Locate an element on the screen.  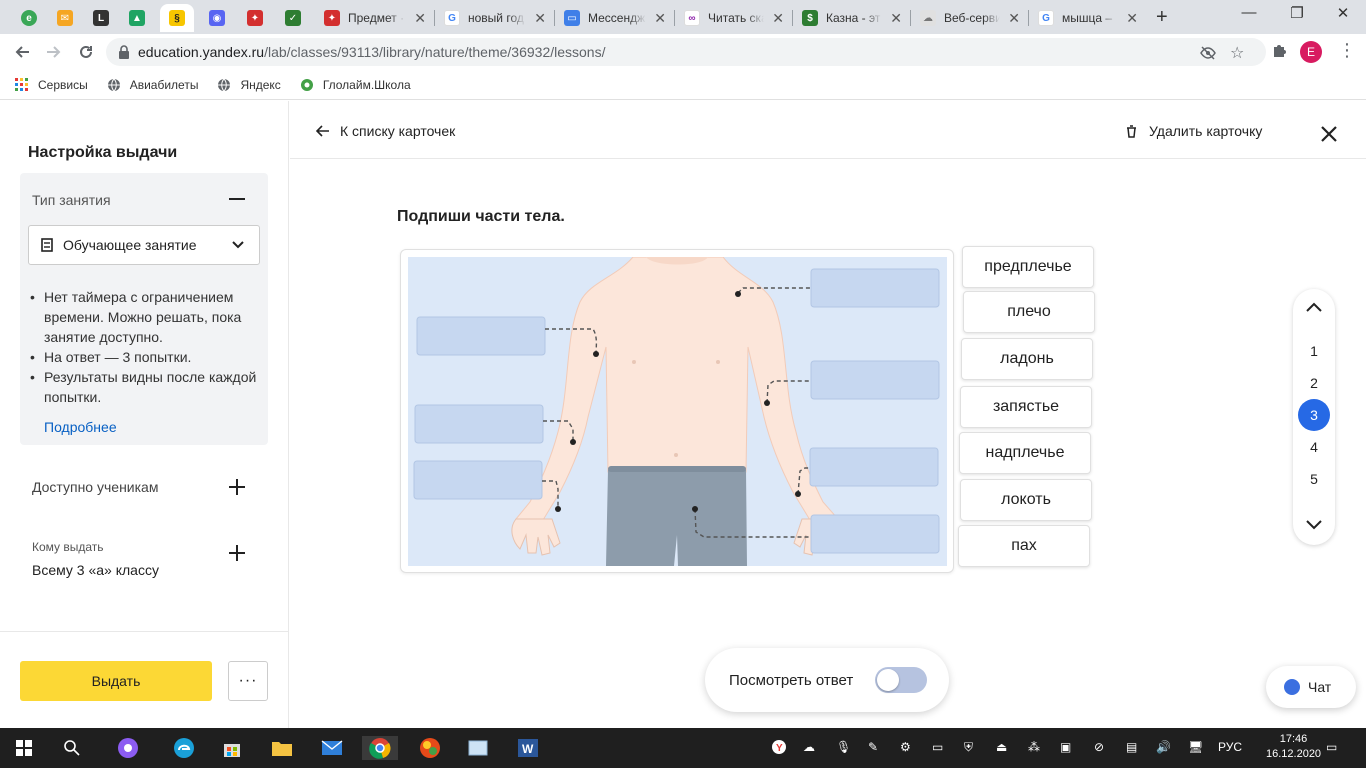
taskbar-clock: 17:46 16.12.2020 is located at coordinates (1293, 747).